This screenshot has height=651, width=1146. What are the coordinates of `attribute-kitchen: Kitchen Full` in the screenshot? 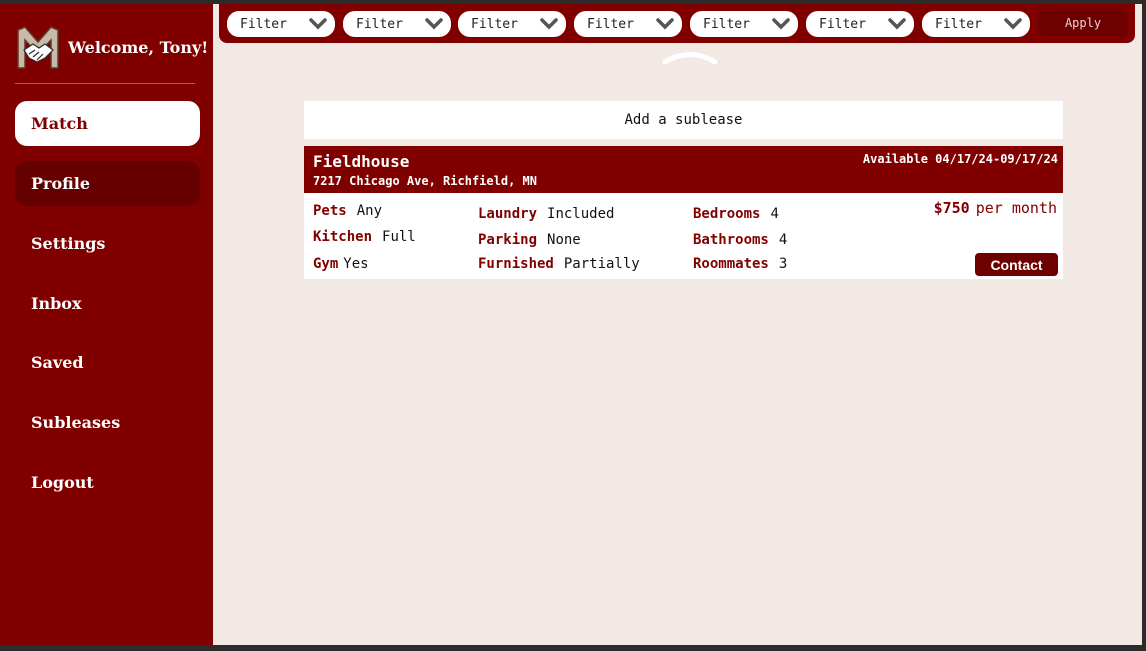 It's located at (364, 237).